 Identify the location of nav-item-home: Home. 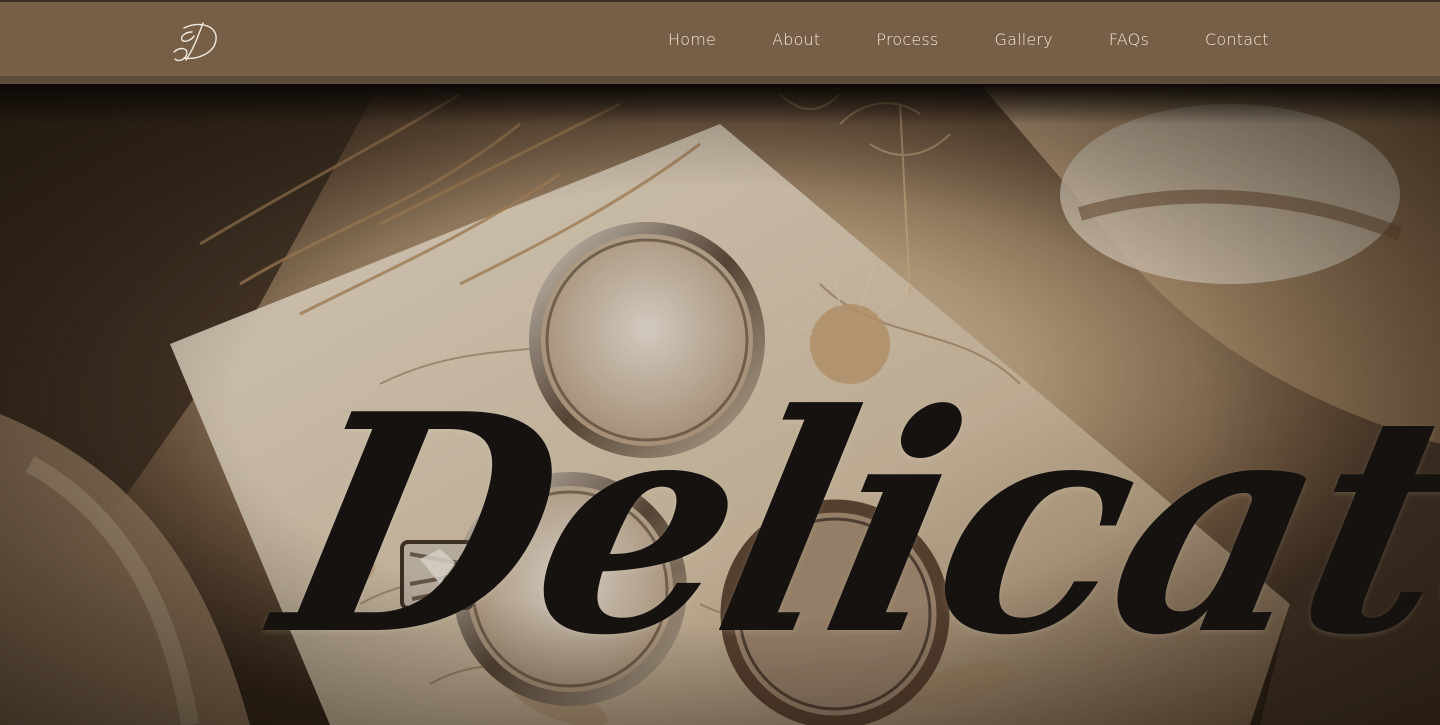
(692, 40).